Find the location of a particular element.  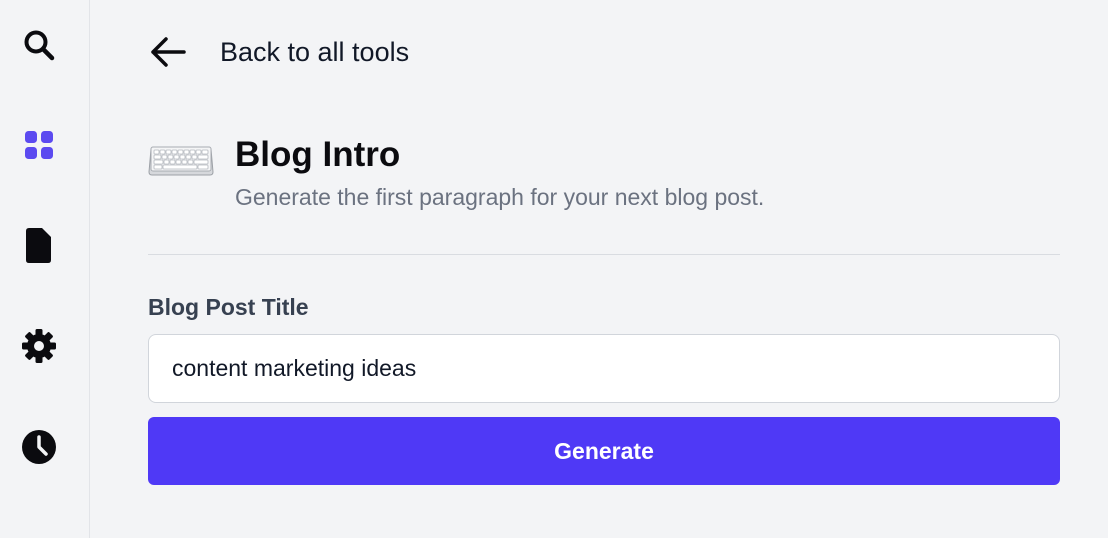

sidebar-item-tools is located at coordinates (39, 145).